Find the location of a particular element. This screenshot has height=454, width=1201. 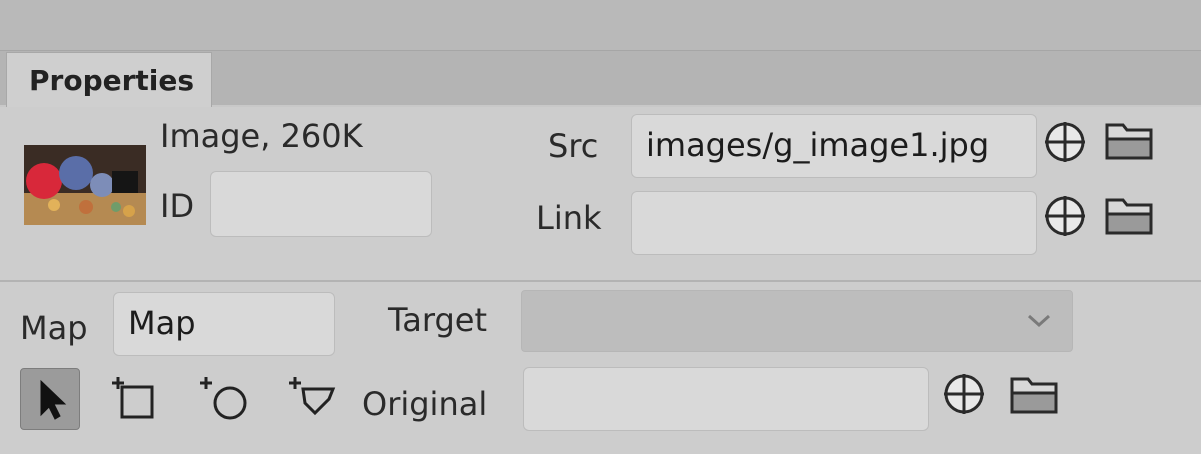

section-divider is located at coordinates (600, 281).